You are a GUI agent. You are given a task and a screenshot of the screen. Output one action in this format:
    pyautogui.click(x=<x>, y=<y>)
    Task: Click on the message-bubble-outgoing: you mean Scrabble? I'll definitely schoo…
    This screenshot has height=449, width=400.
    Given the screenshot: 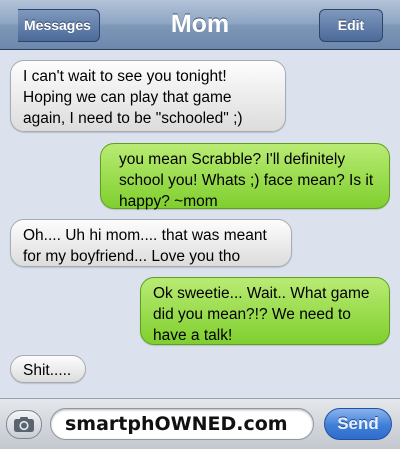 What is the action you would take?
    pyautogui.click(x=245, y=176)
    